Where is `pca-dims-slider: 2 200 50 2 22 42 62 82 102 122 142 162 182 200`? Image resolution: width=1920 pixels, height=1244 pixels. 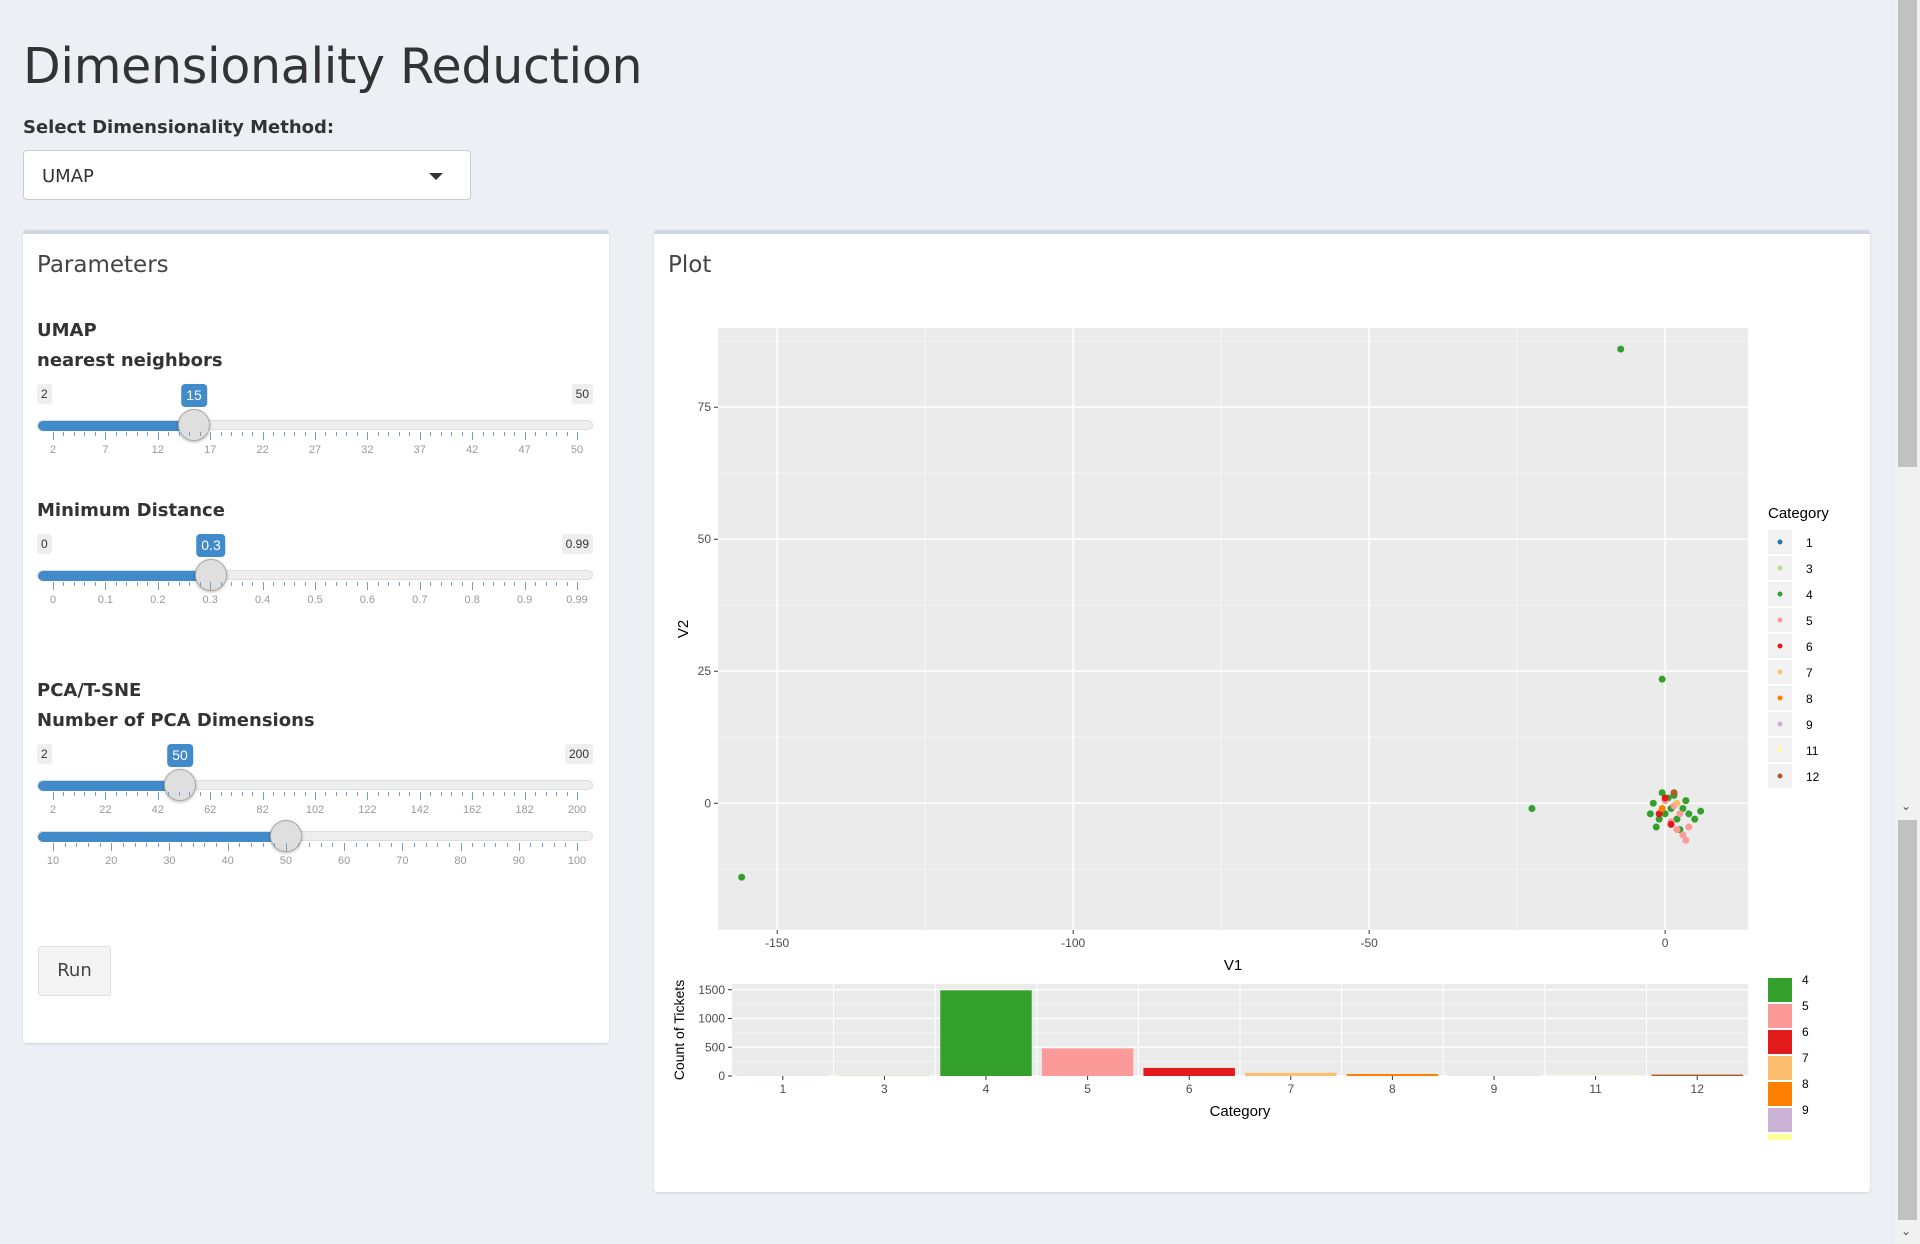
pca-dims-slider: 2 200 50 2 22 42 62 82 102 122 142 162 182 200 is located at coordinates (315, 780).